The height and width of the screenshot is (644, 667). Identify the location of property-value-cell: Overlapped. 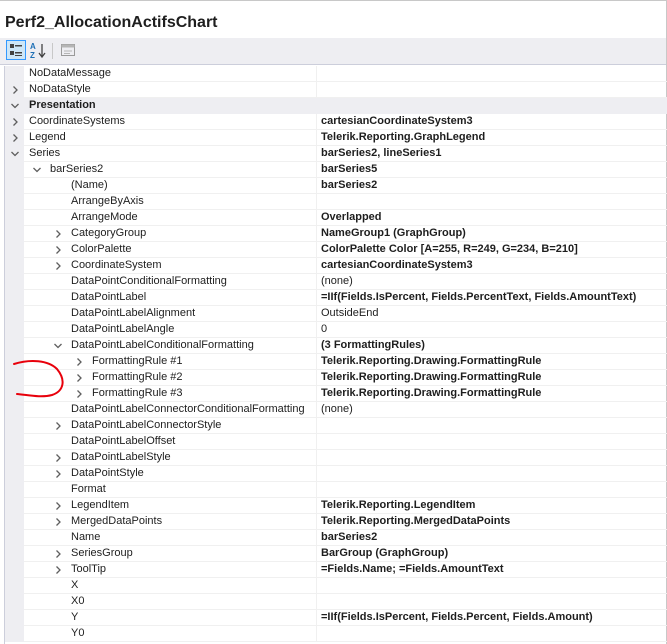
(492, 218).